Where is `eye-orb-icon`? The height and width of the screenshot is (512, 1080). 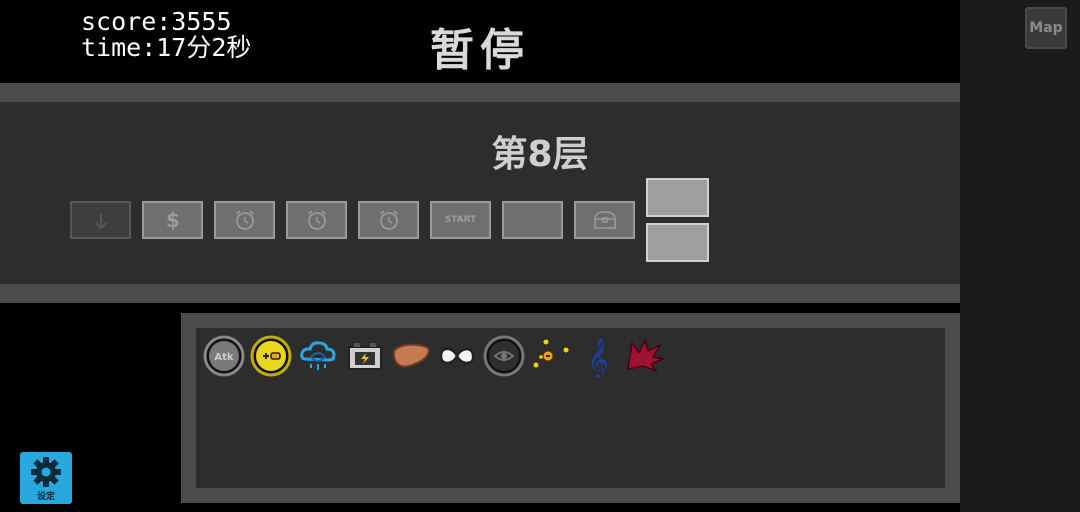 eye-orb-icon is located at coordinates (504, 356).